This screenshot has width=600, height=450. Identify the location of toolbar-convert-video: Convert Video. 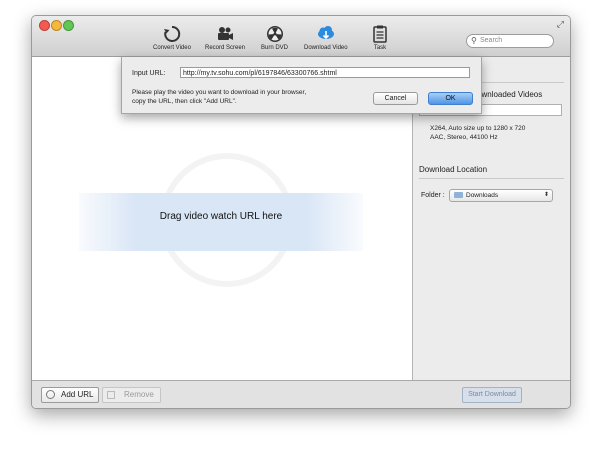
(172, 38).